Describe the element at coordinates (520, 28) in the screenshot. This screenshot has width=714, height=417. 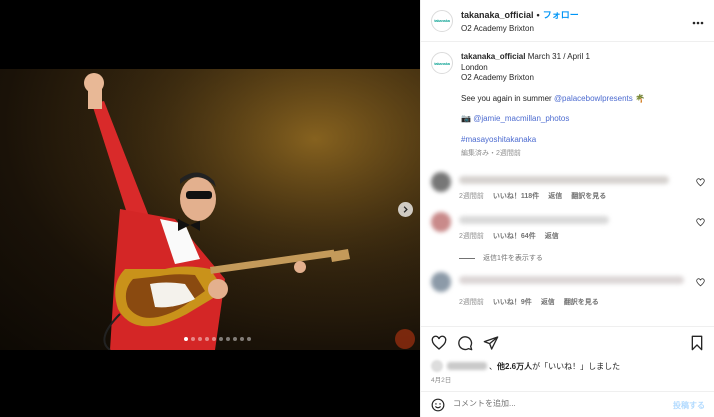
I see `header-location: O2 Academy Brixton` at that location.